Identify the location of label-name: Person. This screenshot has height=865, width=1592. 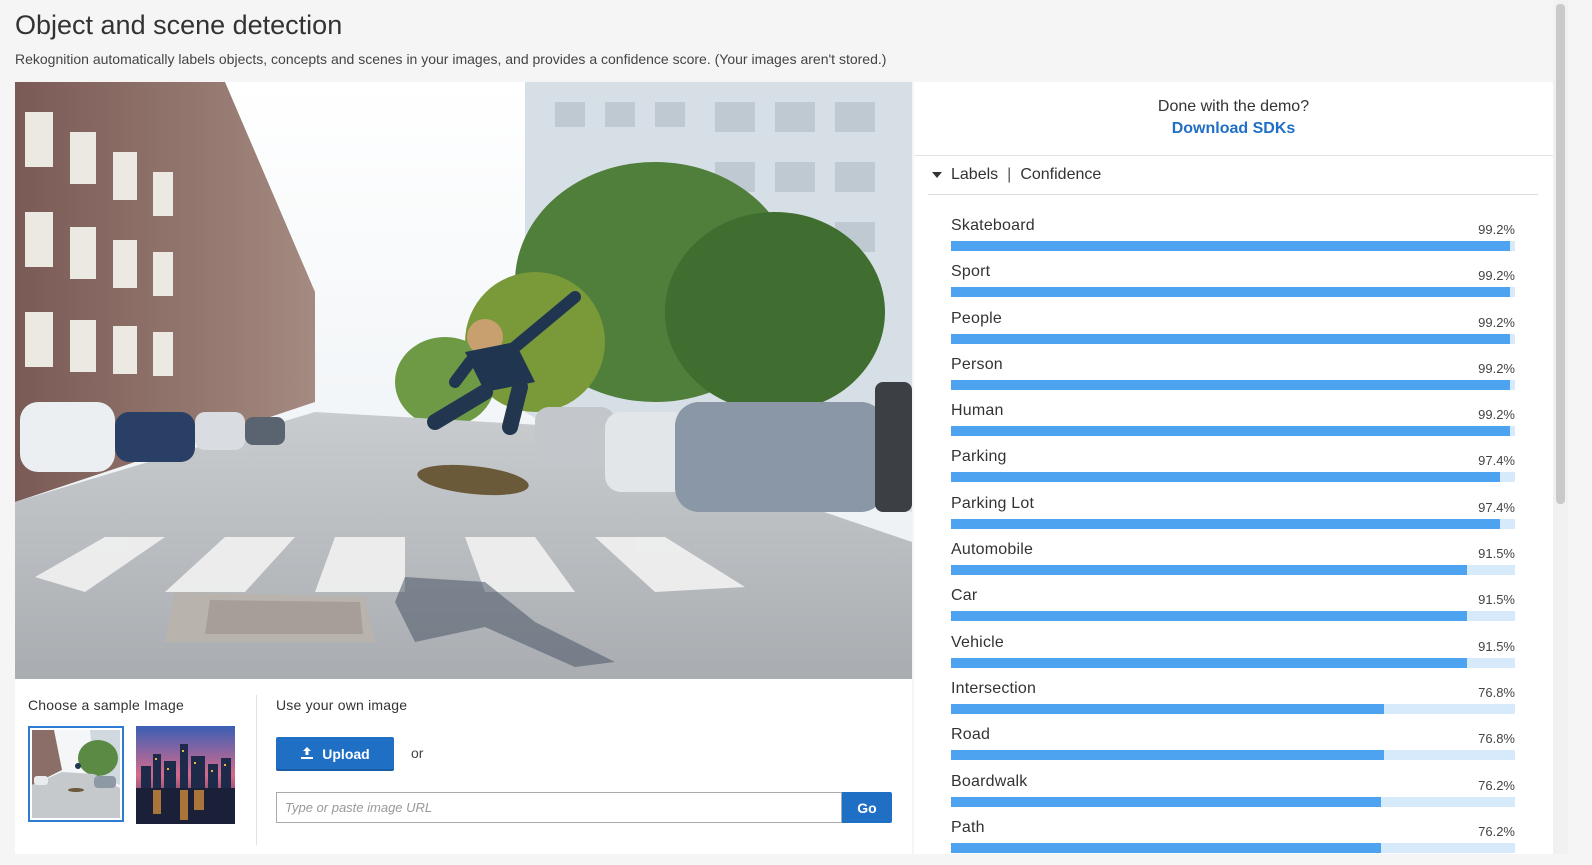
(977, 364).